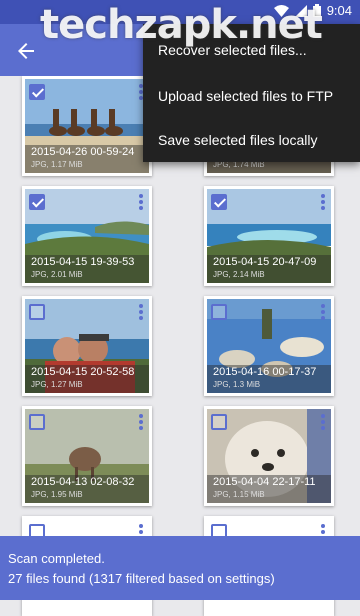  What do you see at coordinates (316, 10) in the screenshot?
I see `battery-icon` at bounding box center [316, 10].